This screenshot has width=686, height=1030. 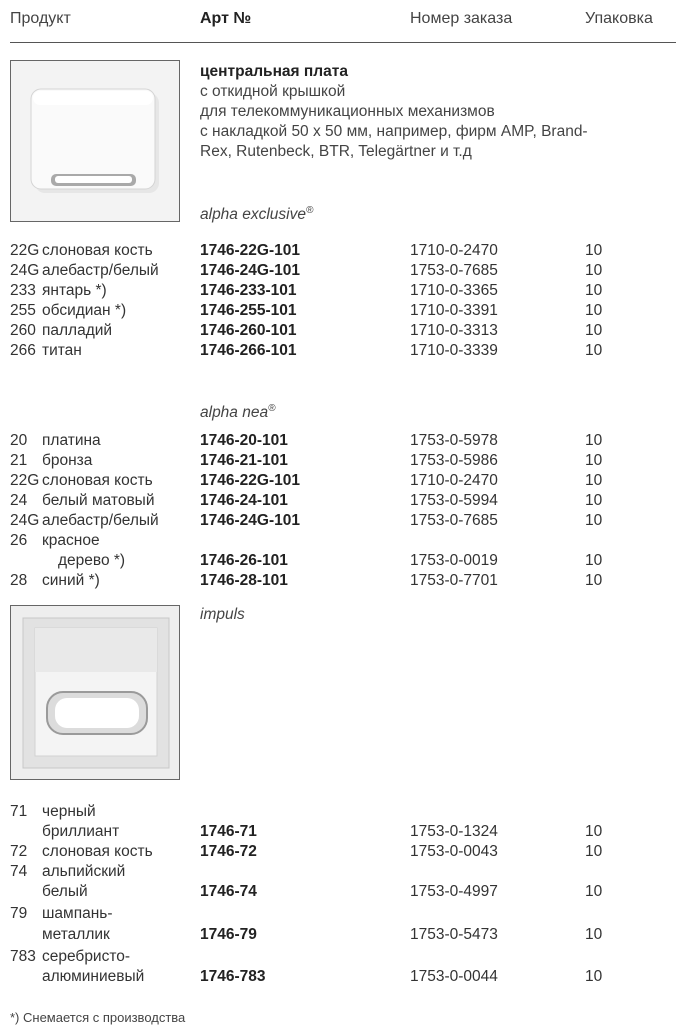 What do you see at coordinates (454, 560) in the screenshot?
I see `row-order: 1753-0-0019` at bounding box center [454, 560].